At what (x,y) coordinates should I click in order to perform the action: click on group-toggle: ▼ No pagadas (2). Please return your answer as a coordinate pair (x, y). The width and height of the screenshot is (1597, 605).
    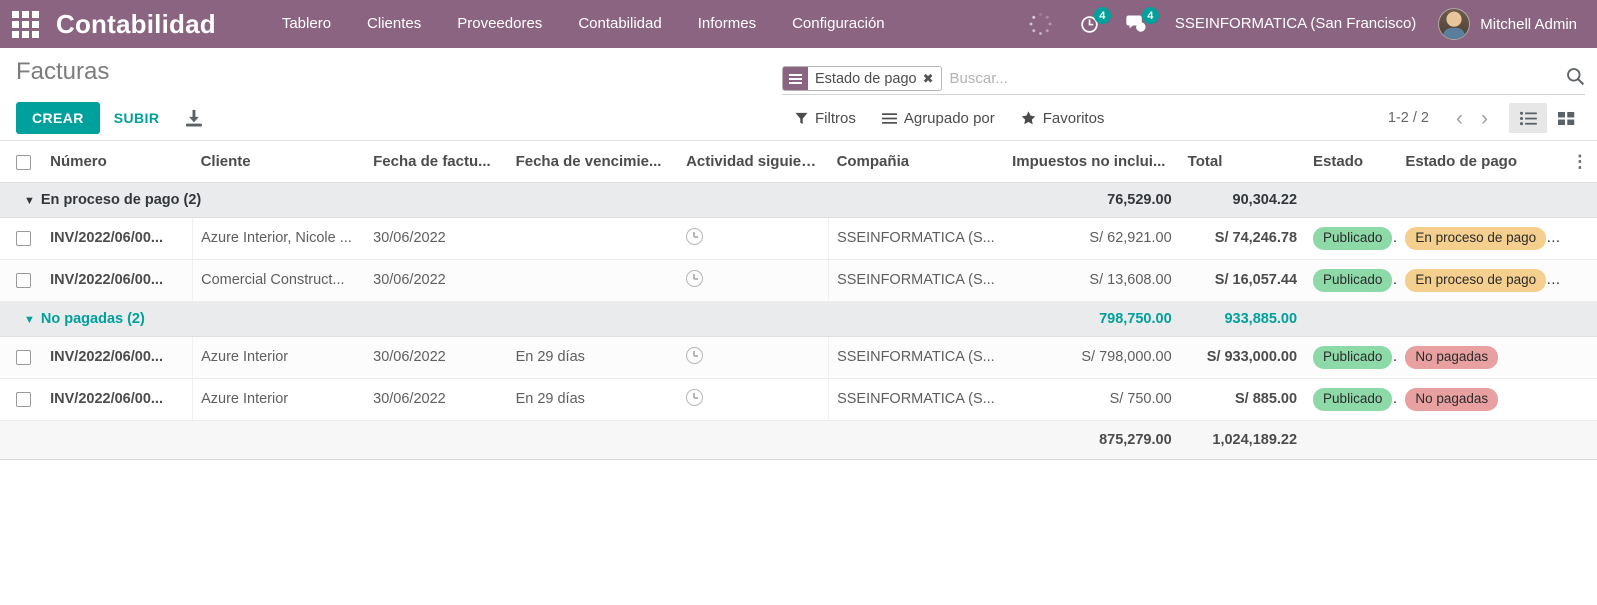
    Looking at the image, I should click on (76, 319).